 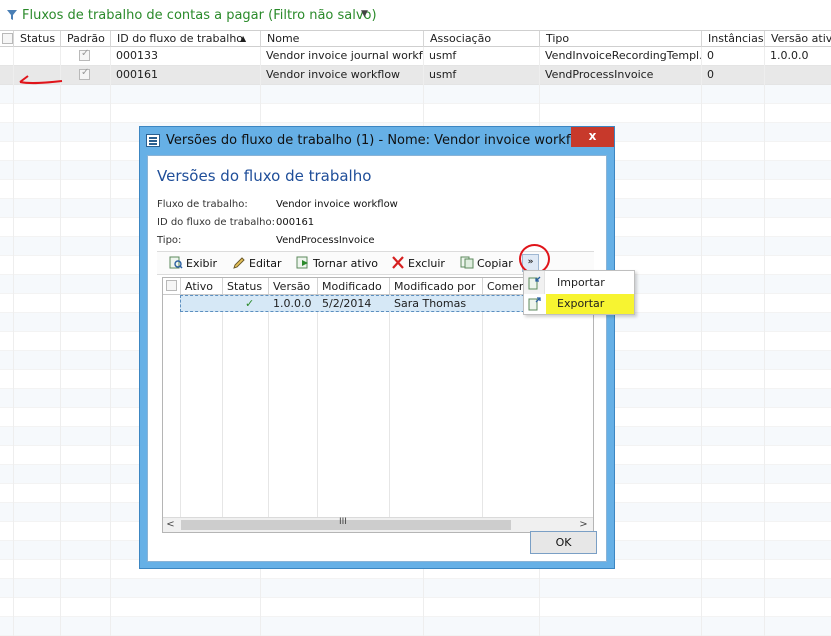 What do you see at coordinates (378, 524) in the screenshot?
I see `horizontal-scrollbar: < III >` at bounding box center [378, 524].